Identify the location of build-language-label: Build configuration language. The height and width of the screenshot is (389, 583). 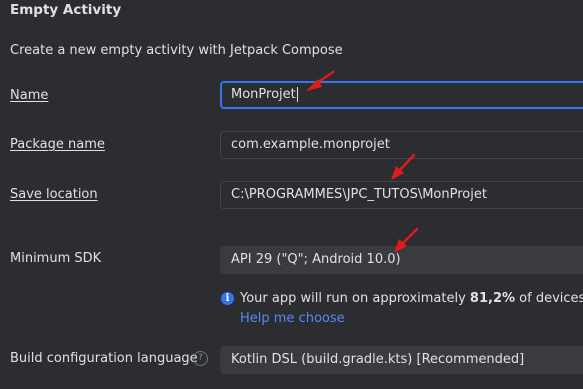
(104, 358).